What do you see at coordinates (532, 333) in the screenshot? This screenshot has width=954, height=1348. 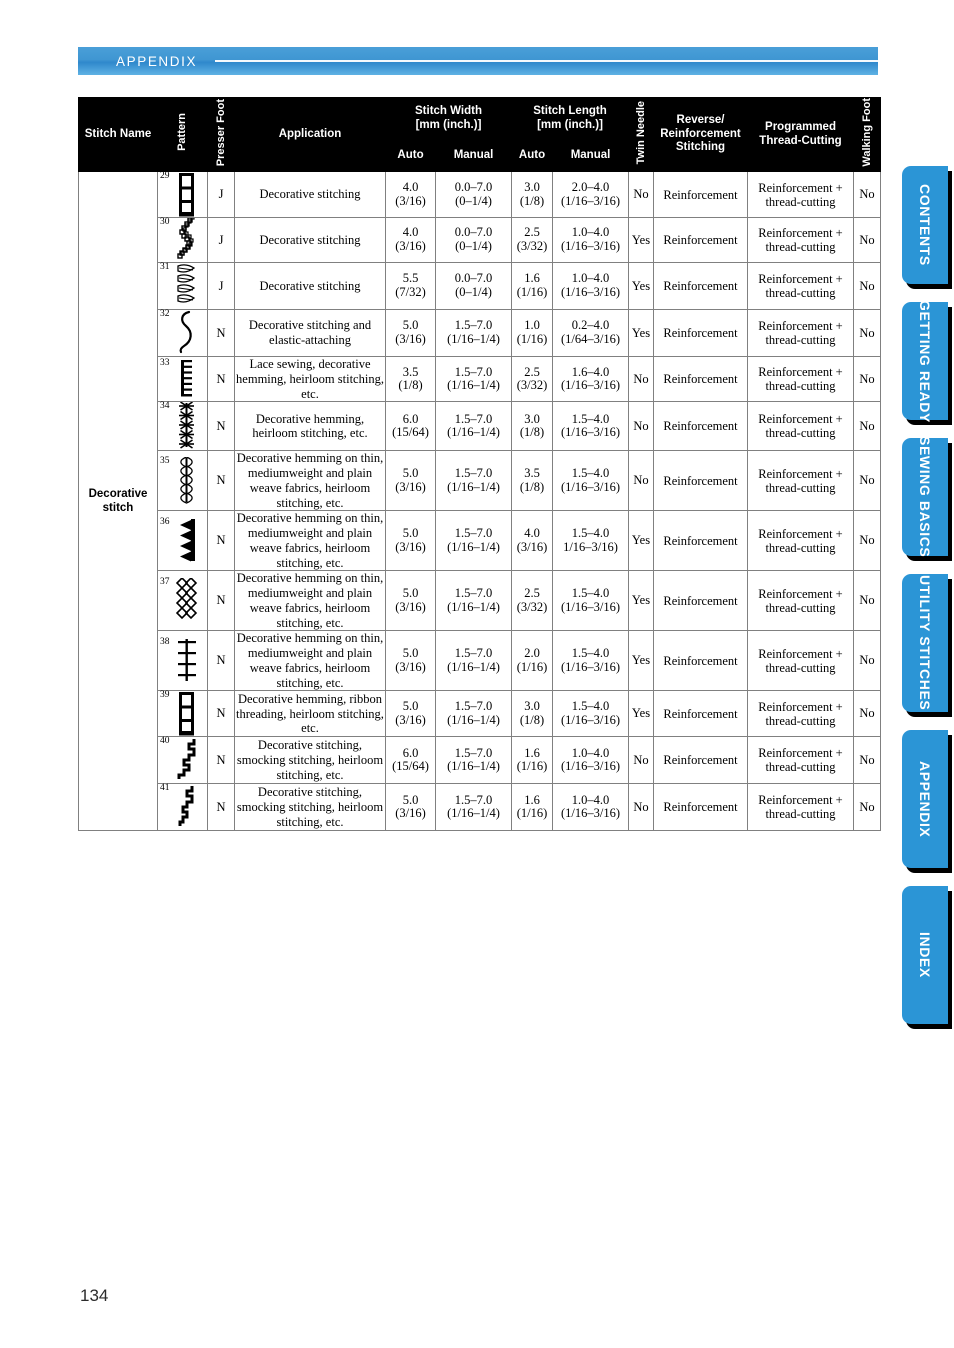 I see `stitch-length-auto: 1.0 (1/16)` at bounding box center [532, 333].